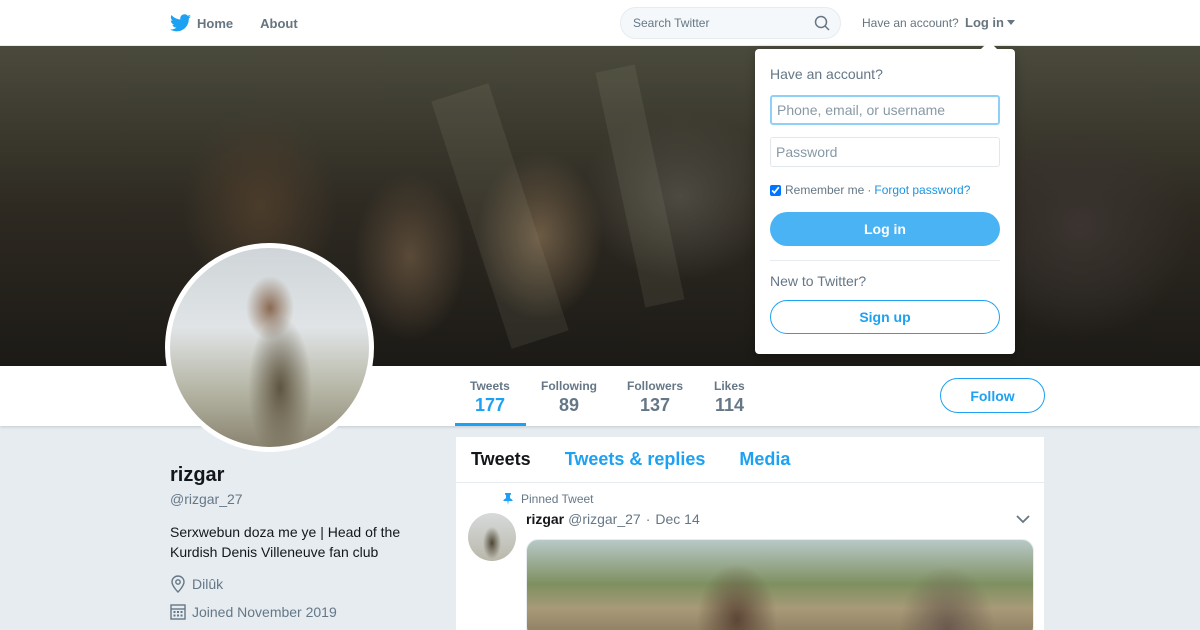  I want to click on stat-following: Following 89, so click(569, 396).